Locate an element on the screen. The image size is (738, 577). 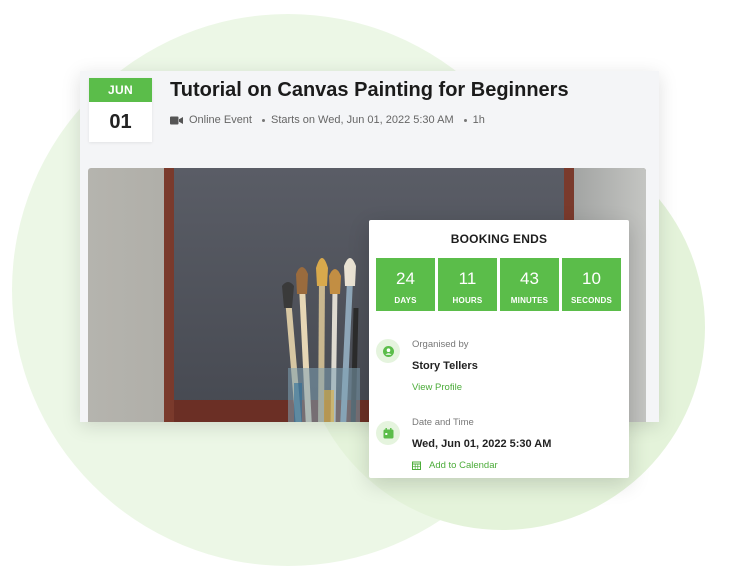
event-start: Starts on Wed, Jun 01, 2022 5:30 AM is located at coordinates (362, 120).